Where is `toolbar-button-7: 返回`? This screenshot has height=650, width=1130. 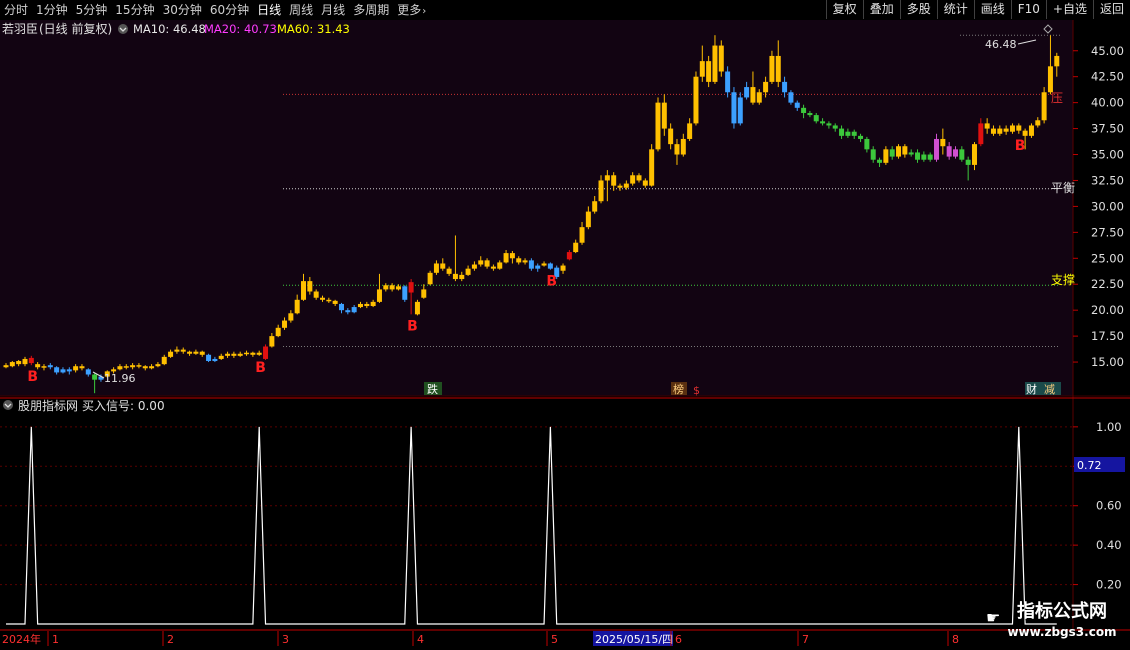
toolbar-button-7: 返回 is located at coordinates (1111, 9).